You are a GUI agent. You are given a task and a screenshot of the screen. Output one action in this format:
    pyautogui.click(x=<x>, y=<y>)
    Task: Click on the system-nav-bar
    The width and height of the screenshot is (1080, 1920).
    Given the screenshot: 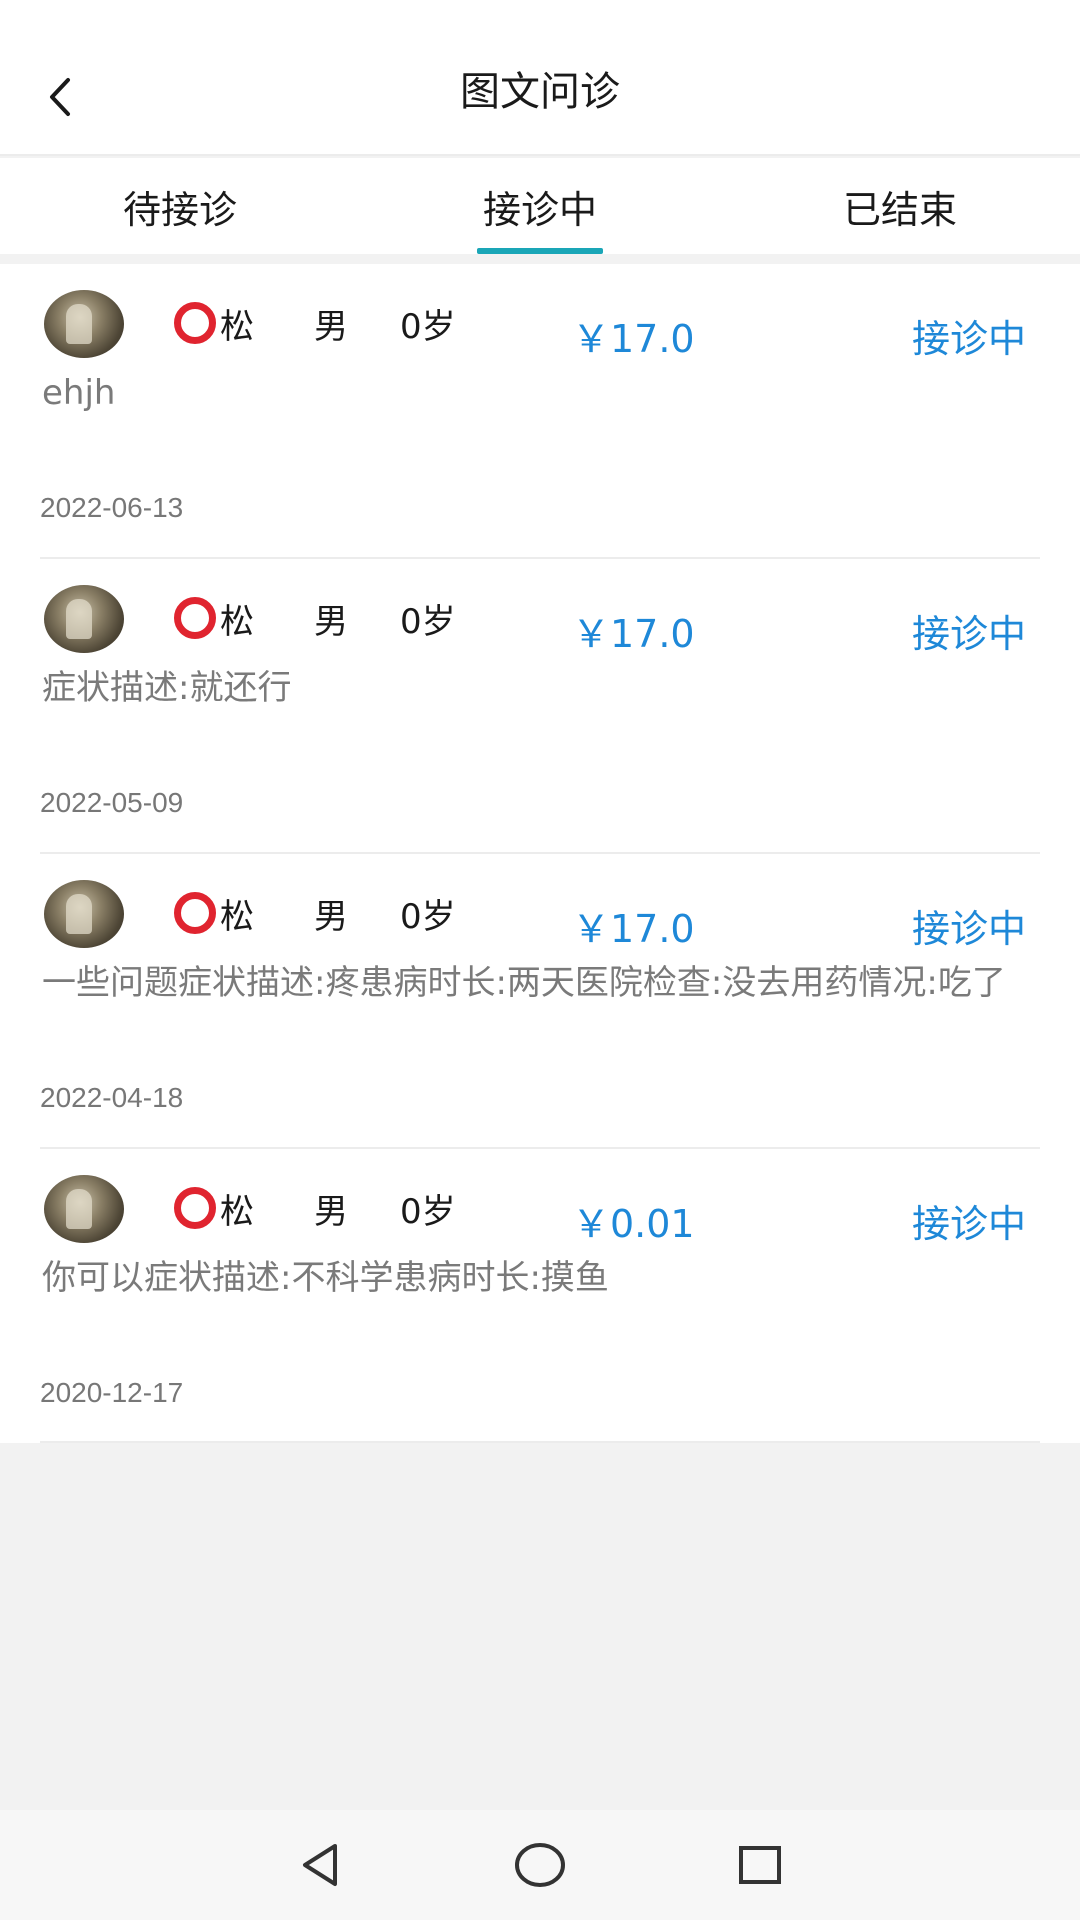 What is the action you would take?
    pyautogui.click(x=540, y=1865)
    